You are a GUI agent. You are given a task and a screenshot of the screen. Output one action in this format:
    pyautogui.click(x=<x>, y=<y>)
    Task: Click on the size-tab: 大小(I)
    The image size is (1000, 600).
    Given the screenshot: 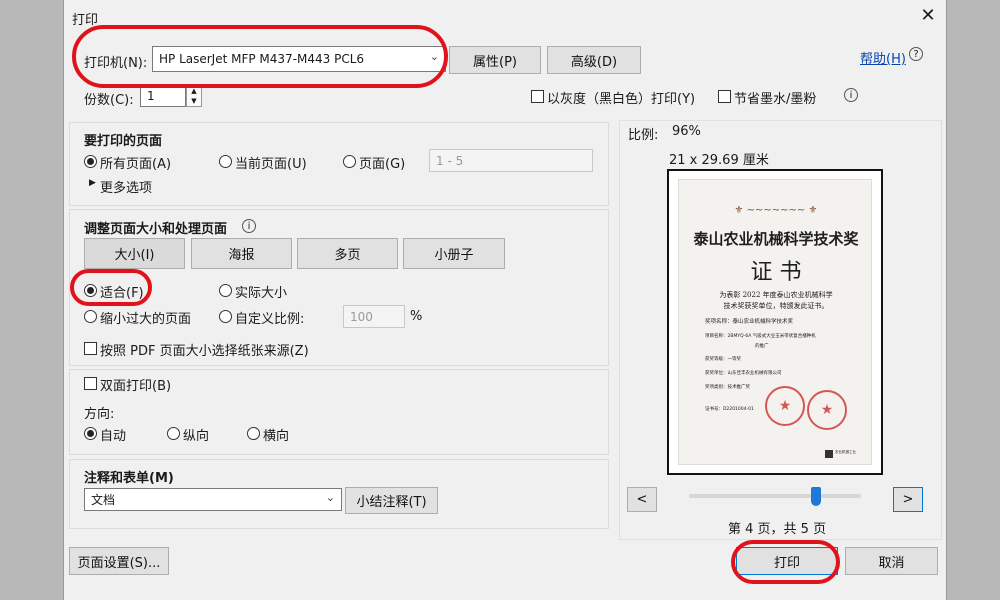 What is the action you would take?
    pyautogui.click(x=134, y=253)
    